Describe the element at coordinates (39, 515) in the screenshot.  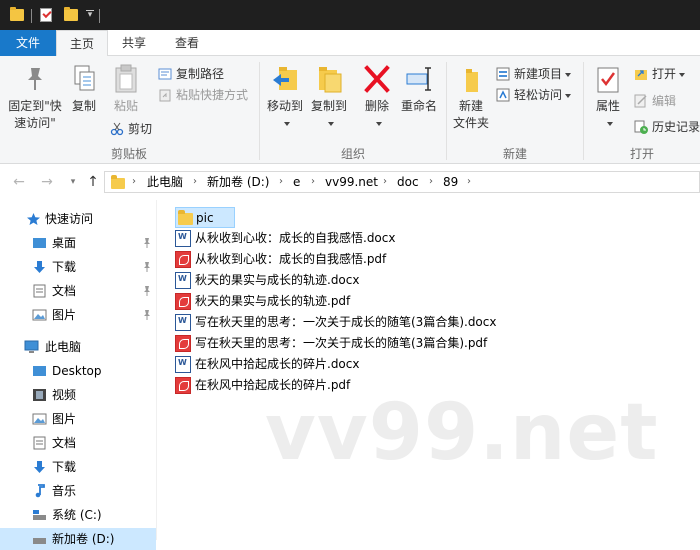
I see `system-drive-icon` at that location.